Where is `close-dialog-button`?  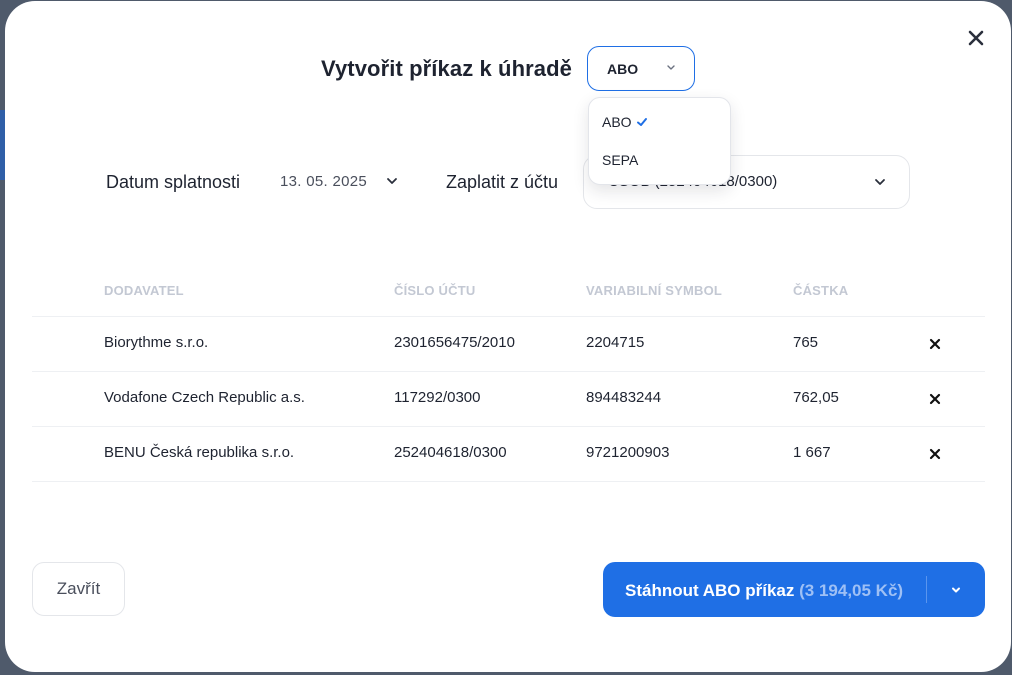
close-dialog-button is located at coordinates (976, 38).